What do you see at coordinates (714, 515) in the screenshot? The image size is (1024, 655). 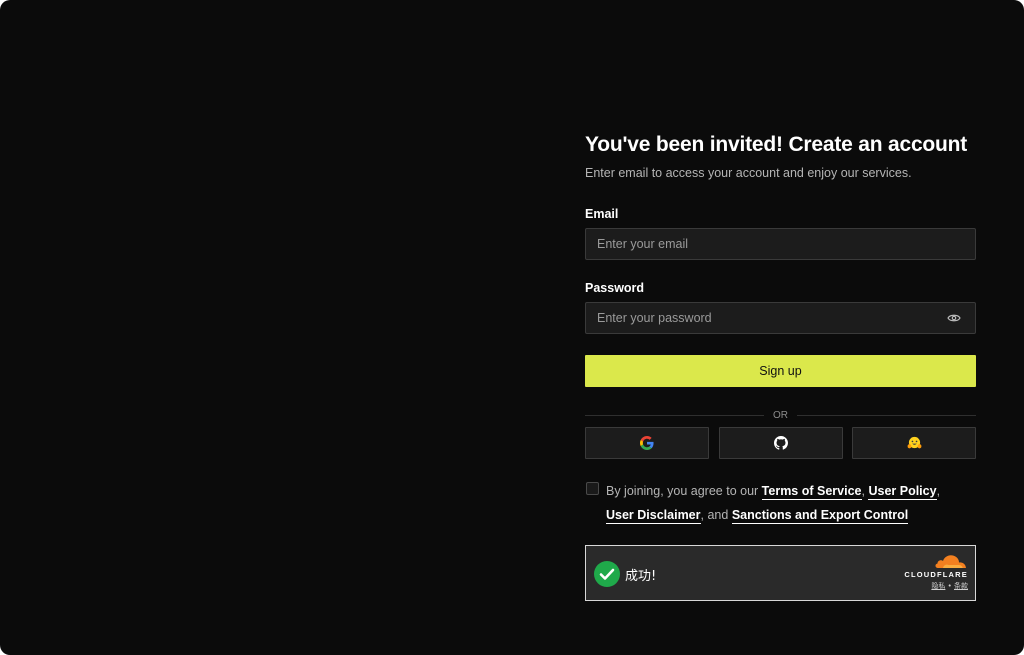 I see `terms-and-text: , and` at bounding box center [714, 515].